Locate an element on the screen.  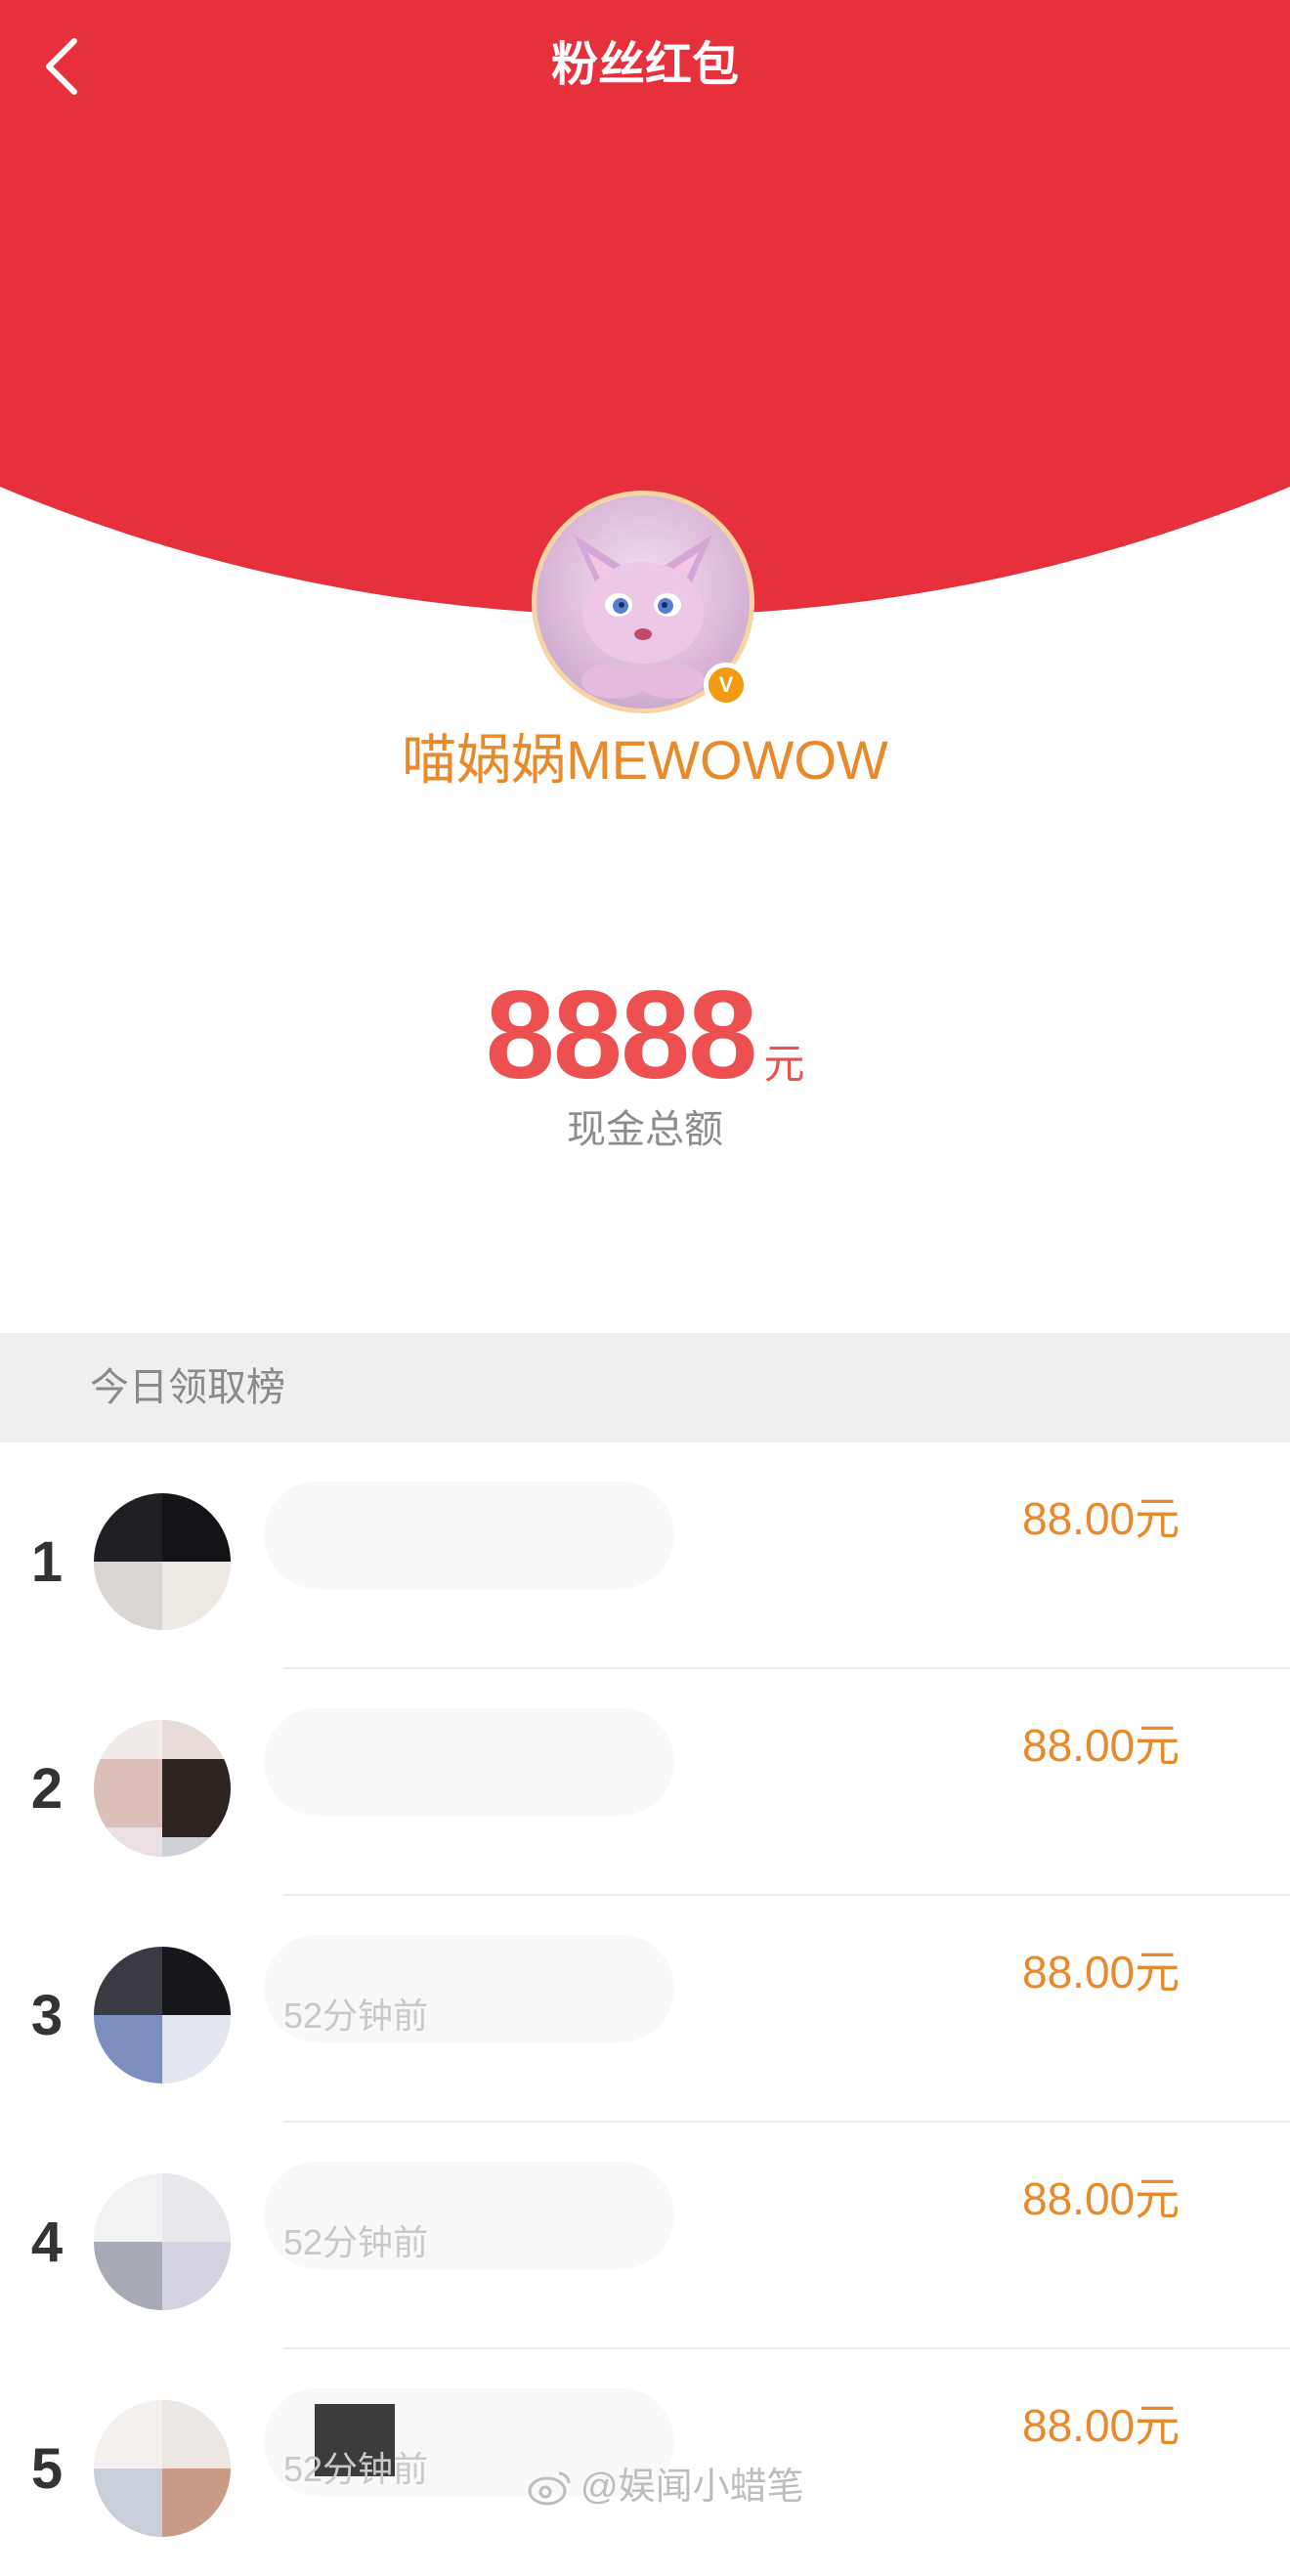
user-name: 喵娲娲MEWOWOW is located at coordinates (645, 760).